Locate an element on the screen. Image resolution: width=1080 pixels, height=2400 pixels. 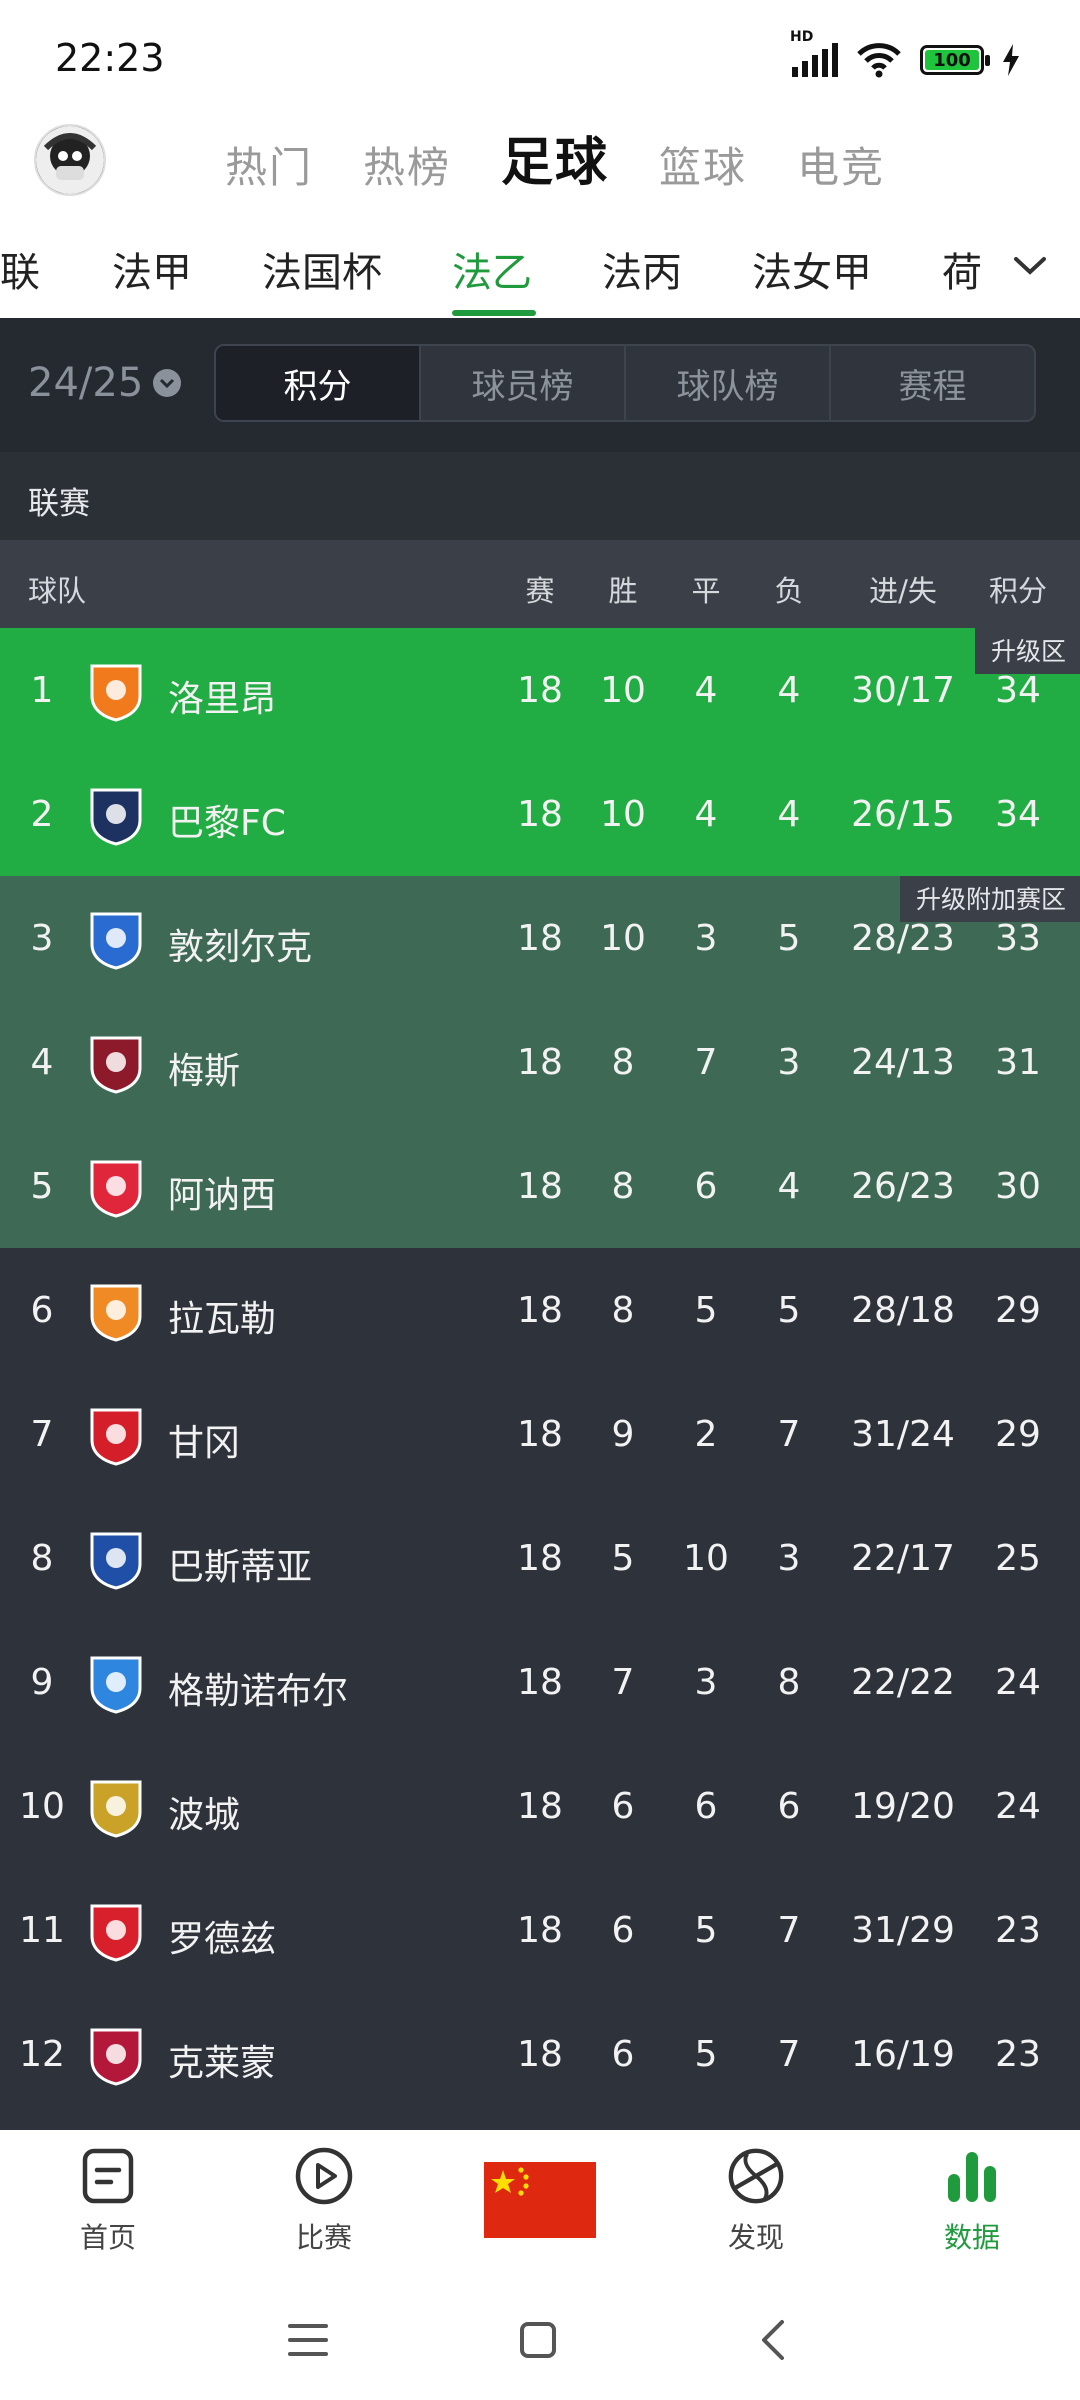
team-name: 洛里昂 is located at coordinates (222, 696).